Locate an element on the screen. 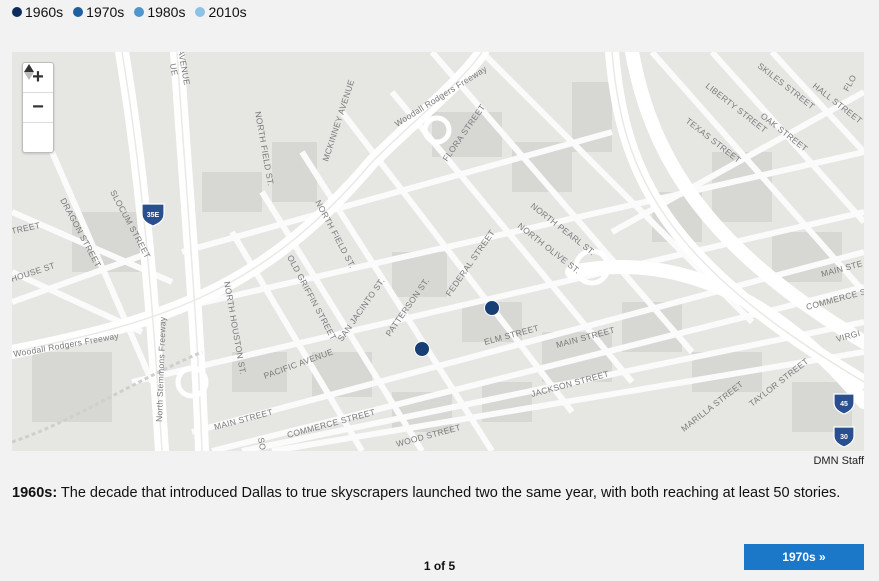  svg-text: 30 is located at coordinates (844, 437).